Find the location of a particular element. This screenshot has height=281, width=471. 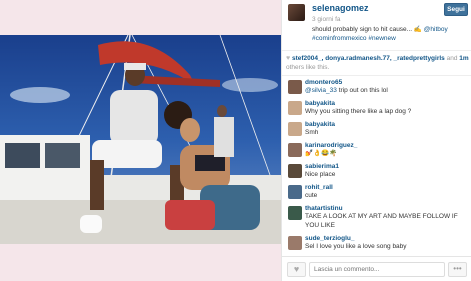

comment-item: babyakita Smh is located at coordinates (376, 130).